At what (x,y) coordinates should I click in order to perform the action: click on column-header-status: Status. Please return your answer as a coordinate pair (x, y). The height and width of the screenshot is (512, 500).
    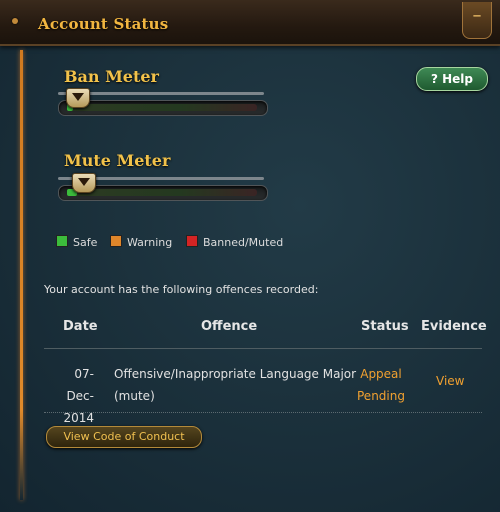
    Looking at the image, I should click on (385, 326).